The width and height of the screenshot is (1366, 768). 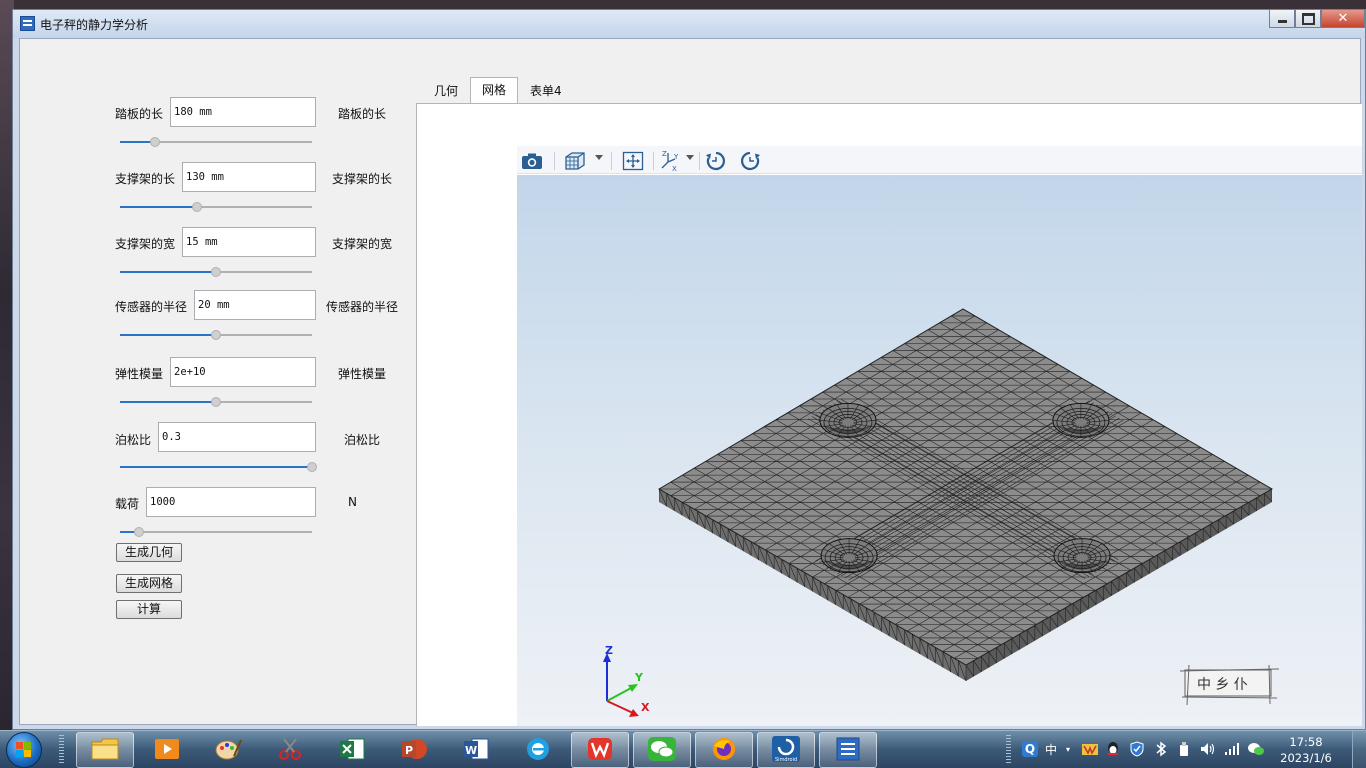 I want to click on fit-view-icon, so click(x=633, y=161).